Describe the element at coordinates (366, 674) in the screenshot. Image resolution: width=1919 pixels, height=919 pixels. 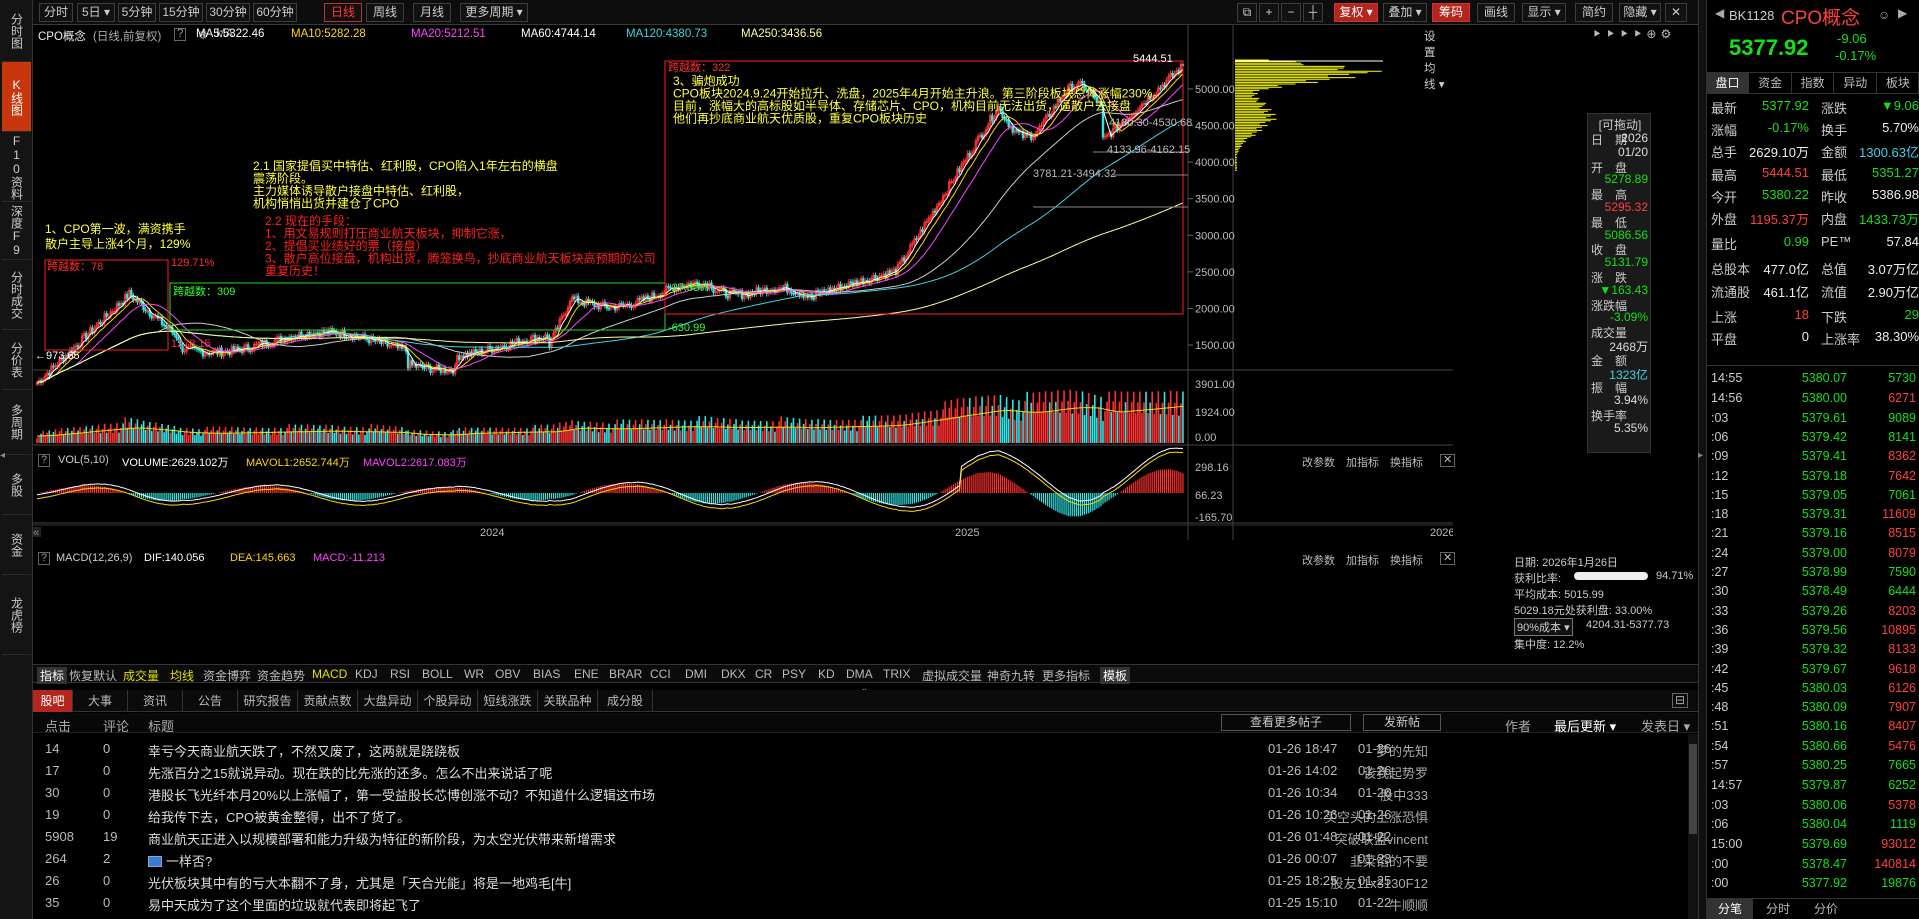
I see `indicator-button: KDJ` at that location.